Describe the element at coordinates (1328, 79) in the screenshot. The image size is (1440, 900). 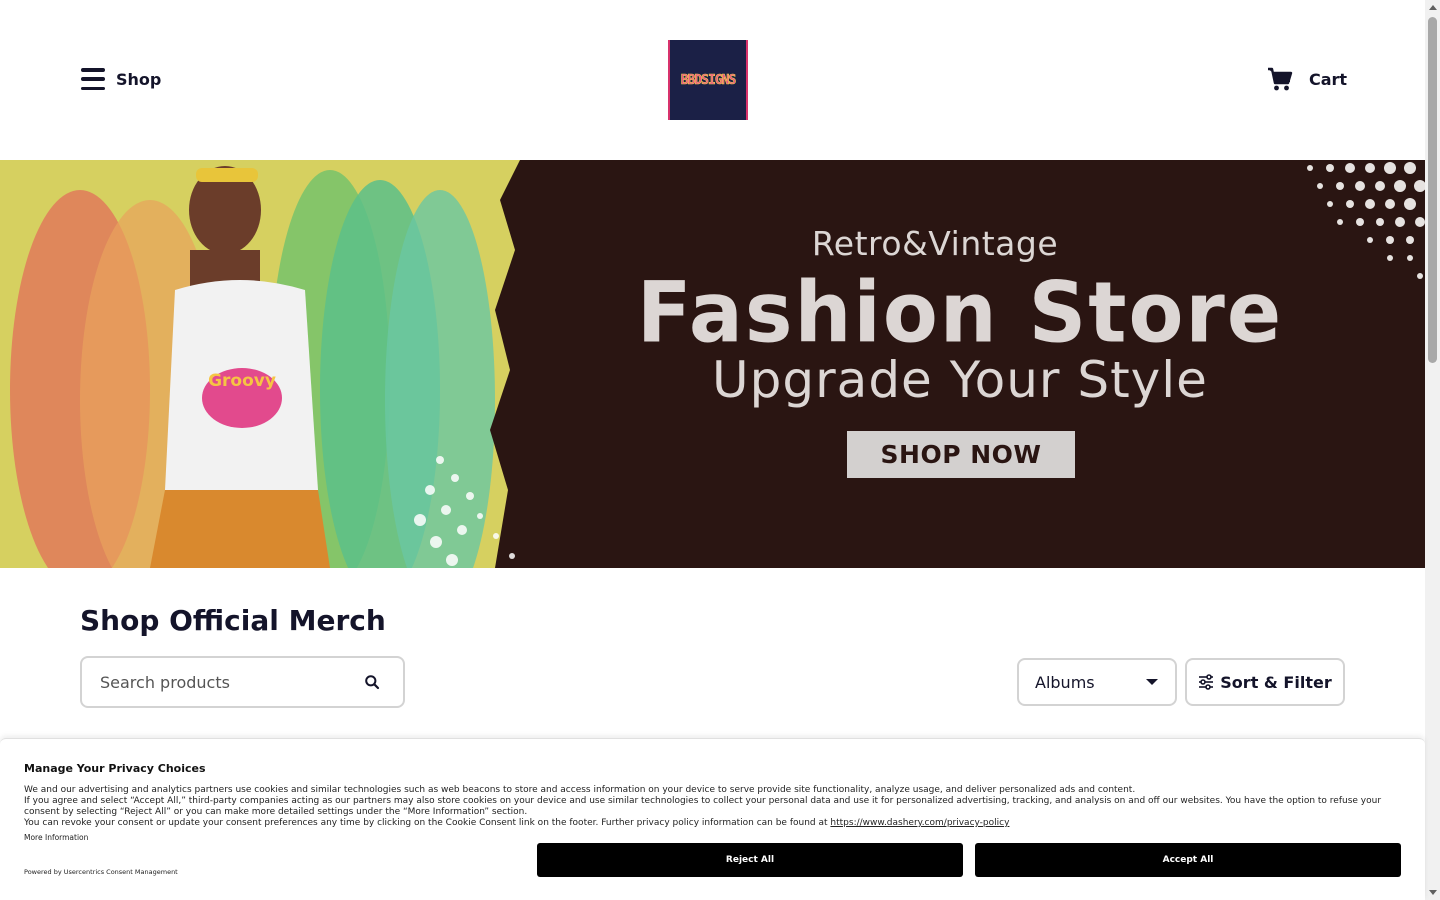
I see `cart-label: Cart` at that location.